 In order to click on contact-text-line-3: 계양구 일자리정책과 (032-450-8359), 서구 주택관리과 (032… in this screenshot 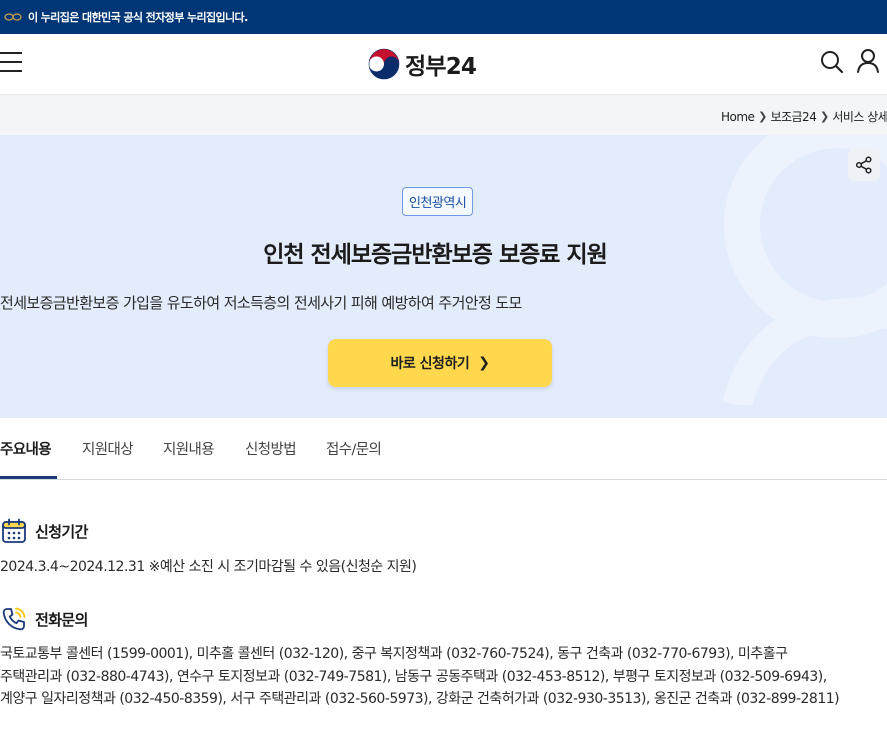, I will do `click(420, 699)`.